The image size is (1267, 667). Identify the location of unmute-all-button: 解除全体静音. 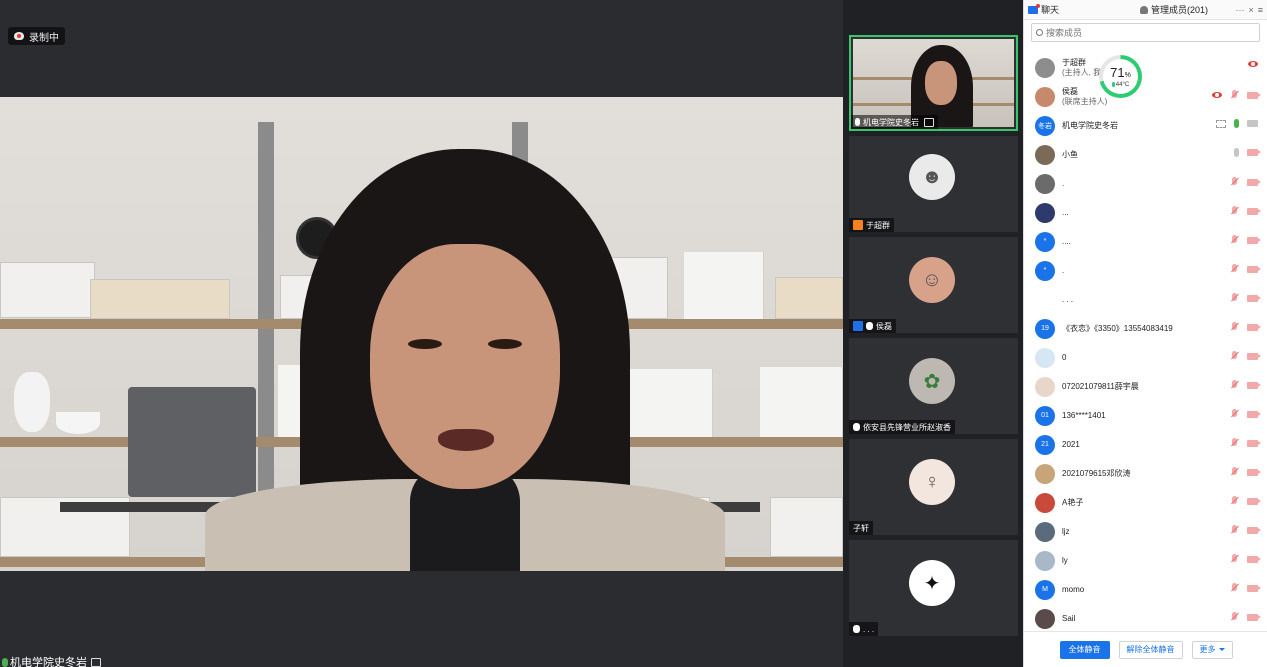
(1150, 649).